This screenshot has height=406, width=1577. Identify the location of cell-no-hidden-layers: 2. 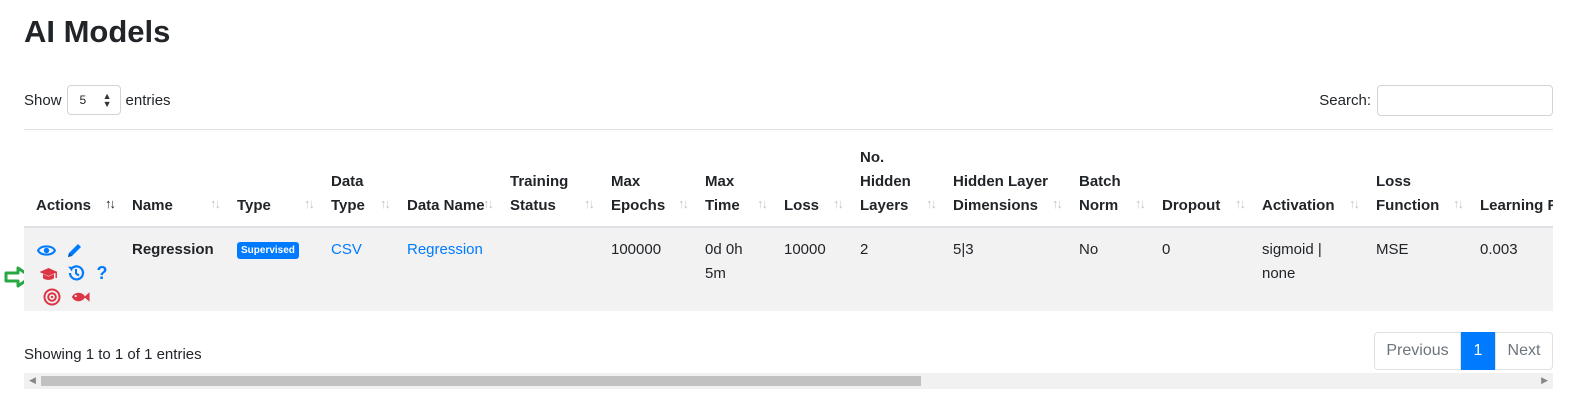
(894, 269).